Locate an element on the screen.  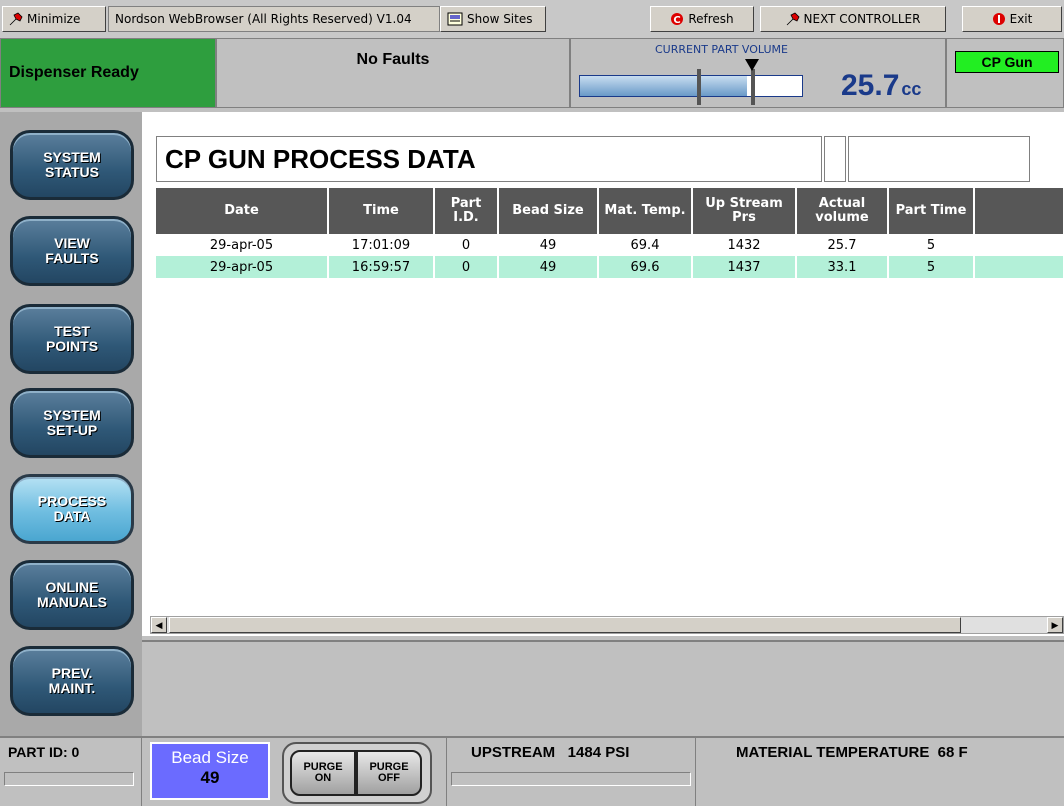
column-header: Actual volume is located at coordinates (842, 211).